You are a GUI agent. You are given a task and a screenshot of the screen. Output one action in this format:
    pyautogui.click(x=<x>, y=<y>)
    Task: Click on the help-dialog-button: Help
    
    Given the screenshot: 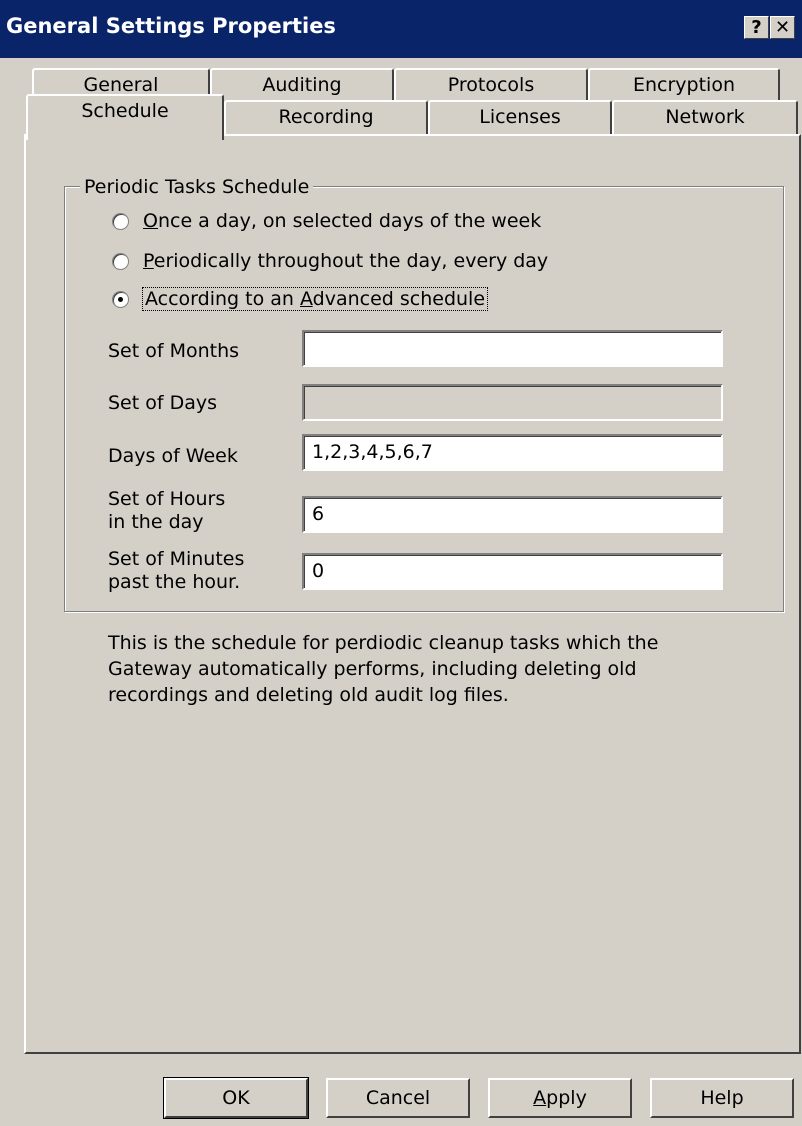 What is the action you would take?
    pyautogui.click(x=722, y=1098)
    